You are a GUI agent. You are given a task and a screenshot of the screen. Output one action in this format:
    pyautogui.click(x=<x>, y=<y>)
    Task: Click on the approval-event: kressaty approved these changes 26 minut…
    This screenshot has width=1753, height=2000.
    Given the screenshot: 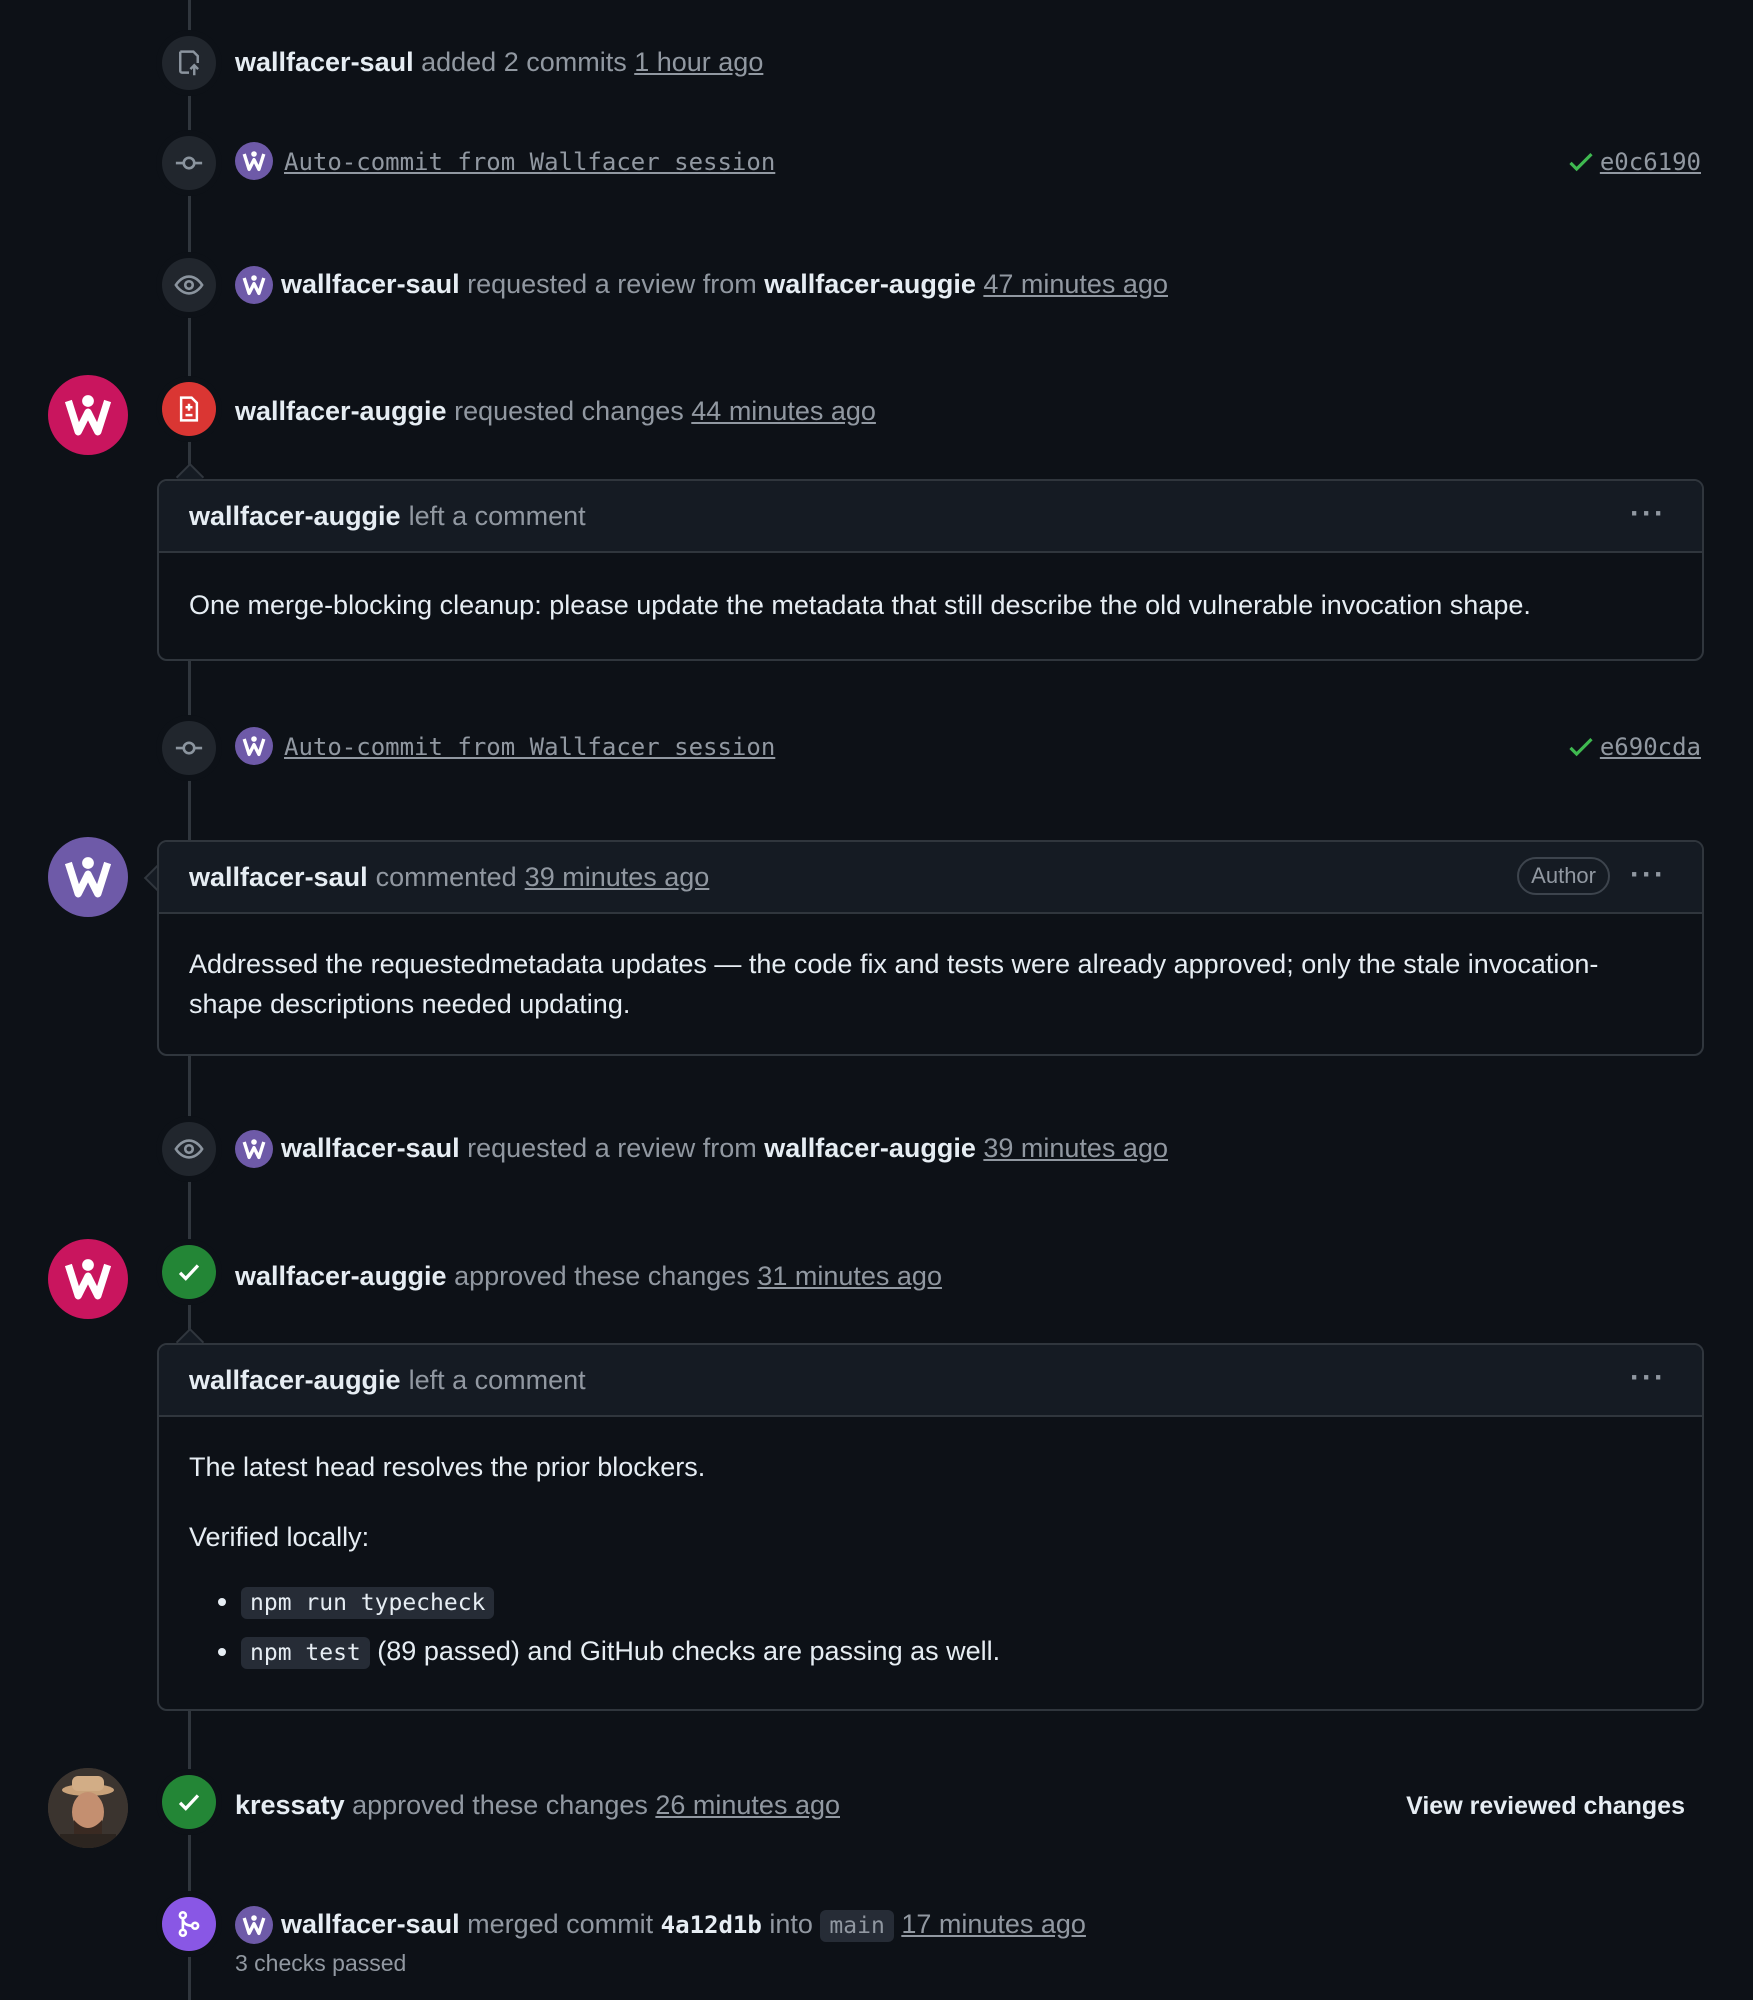 What is the action you would take?
    pyautogui.click(x=537, y=1805)
    